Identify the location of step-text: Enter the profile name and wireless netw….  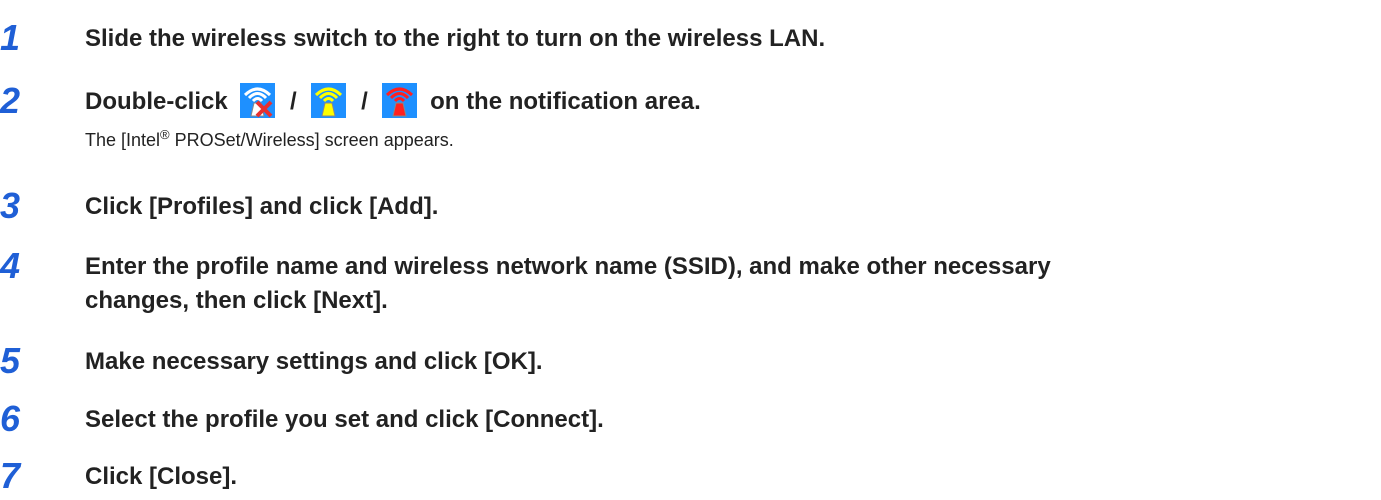
(728, 284).